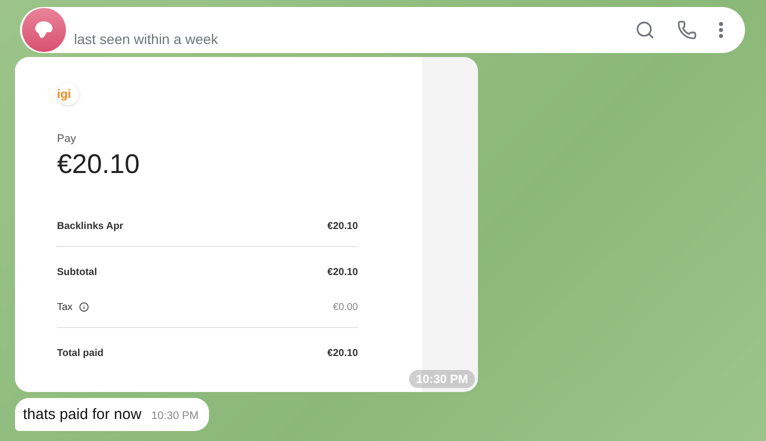 This screenshot has height=441, width=766. What do you see at coordinates (345, 307) in the screenshot?
I see `line-amount: €0.00` at bounding box center [345, 307].